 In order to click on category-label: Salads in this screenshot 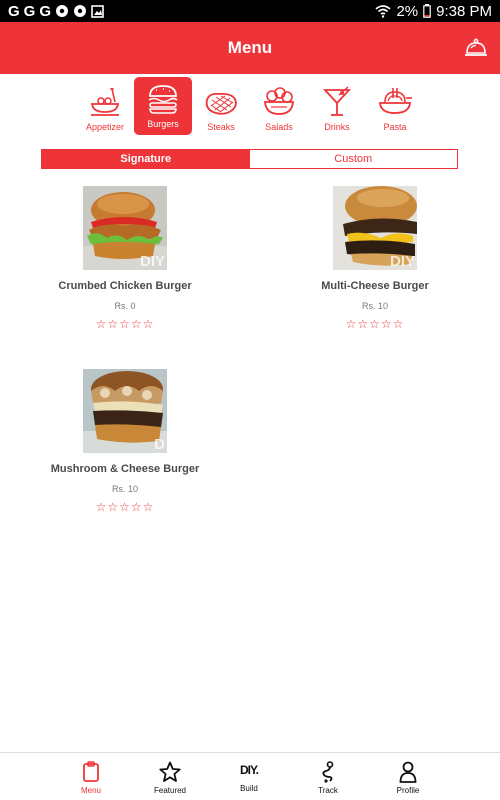, I will do `click(279, 127)`.